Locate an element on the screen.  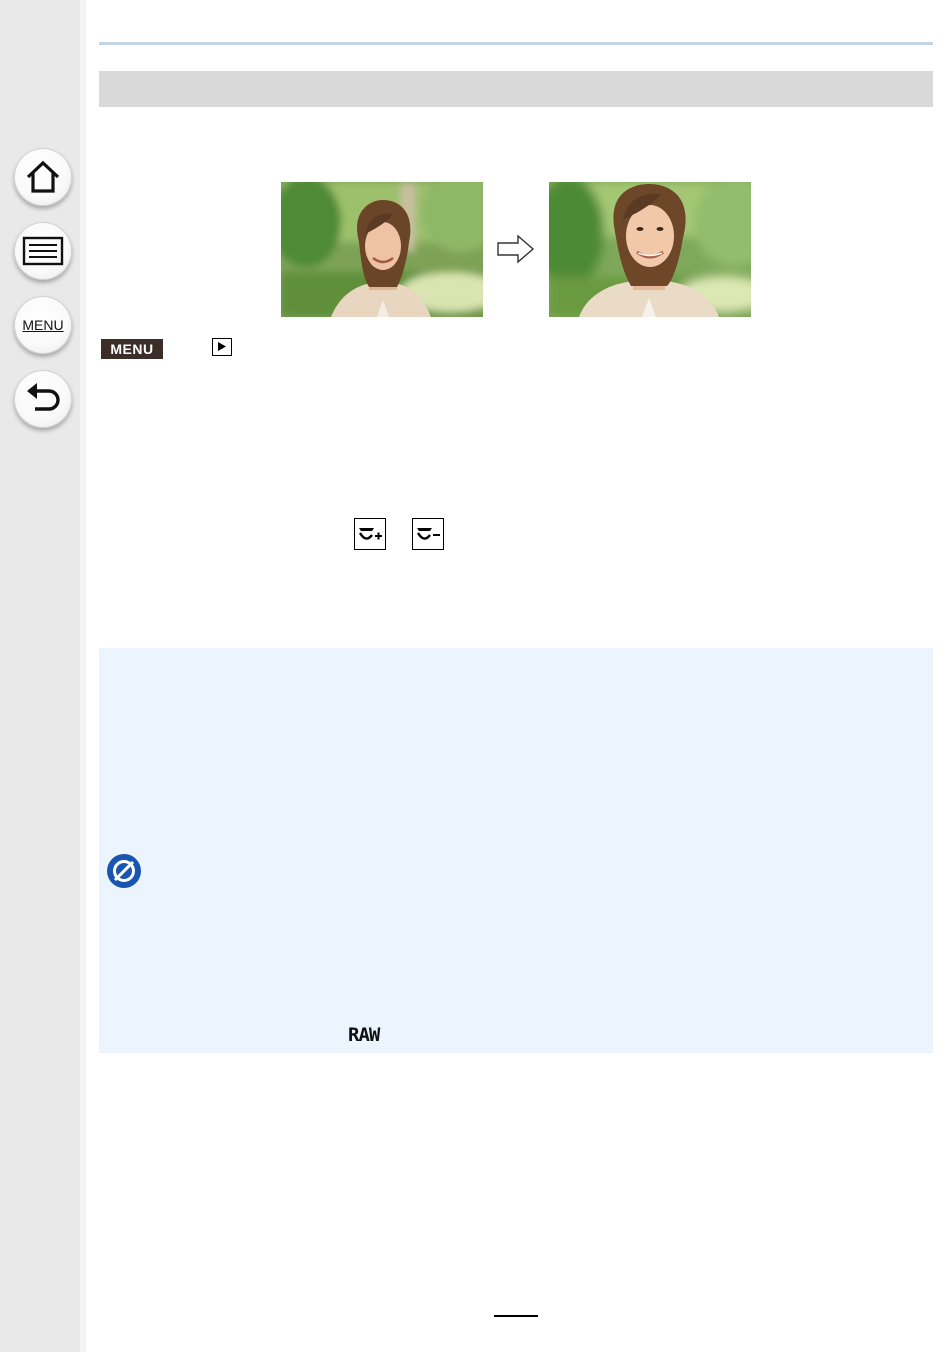
home-button is located at coordinates (43, 177).